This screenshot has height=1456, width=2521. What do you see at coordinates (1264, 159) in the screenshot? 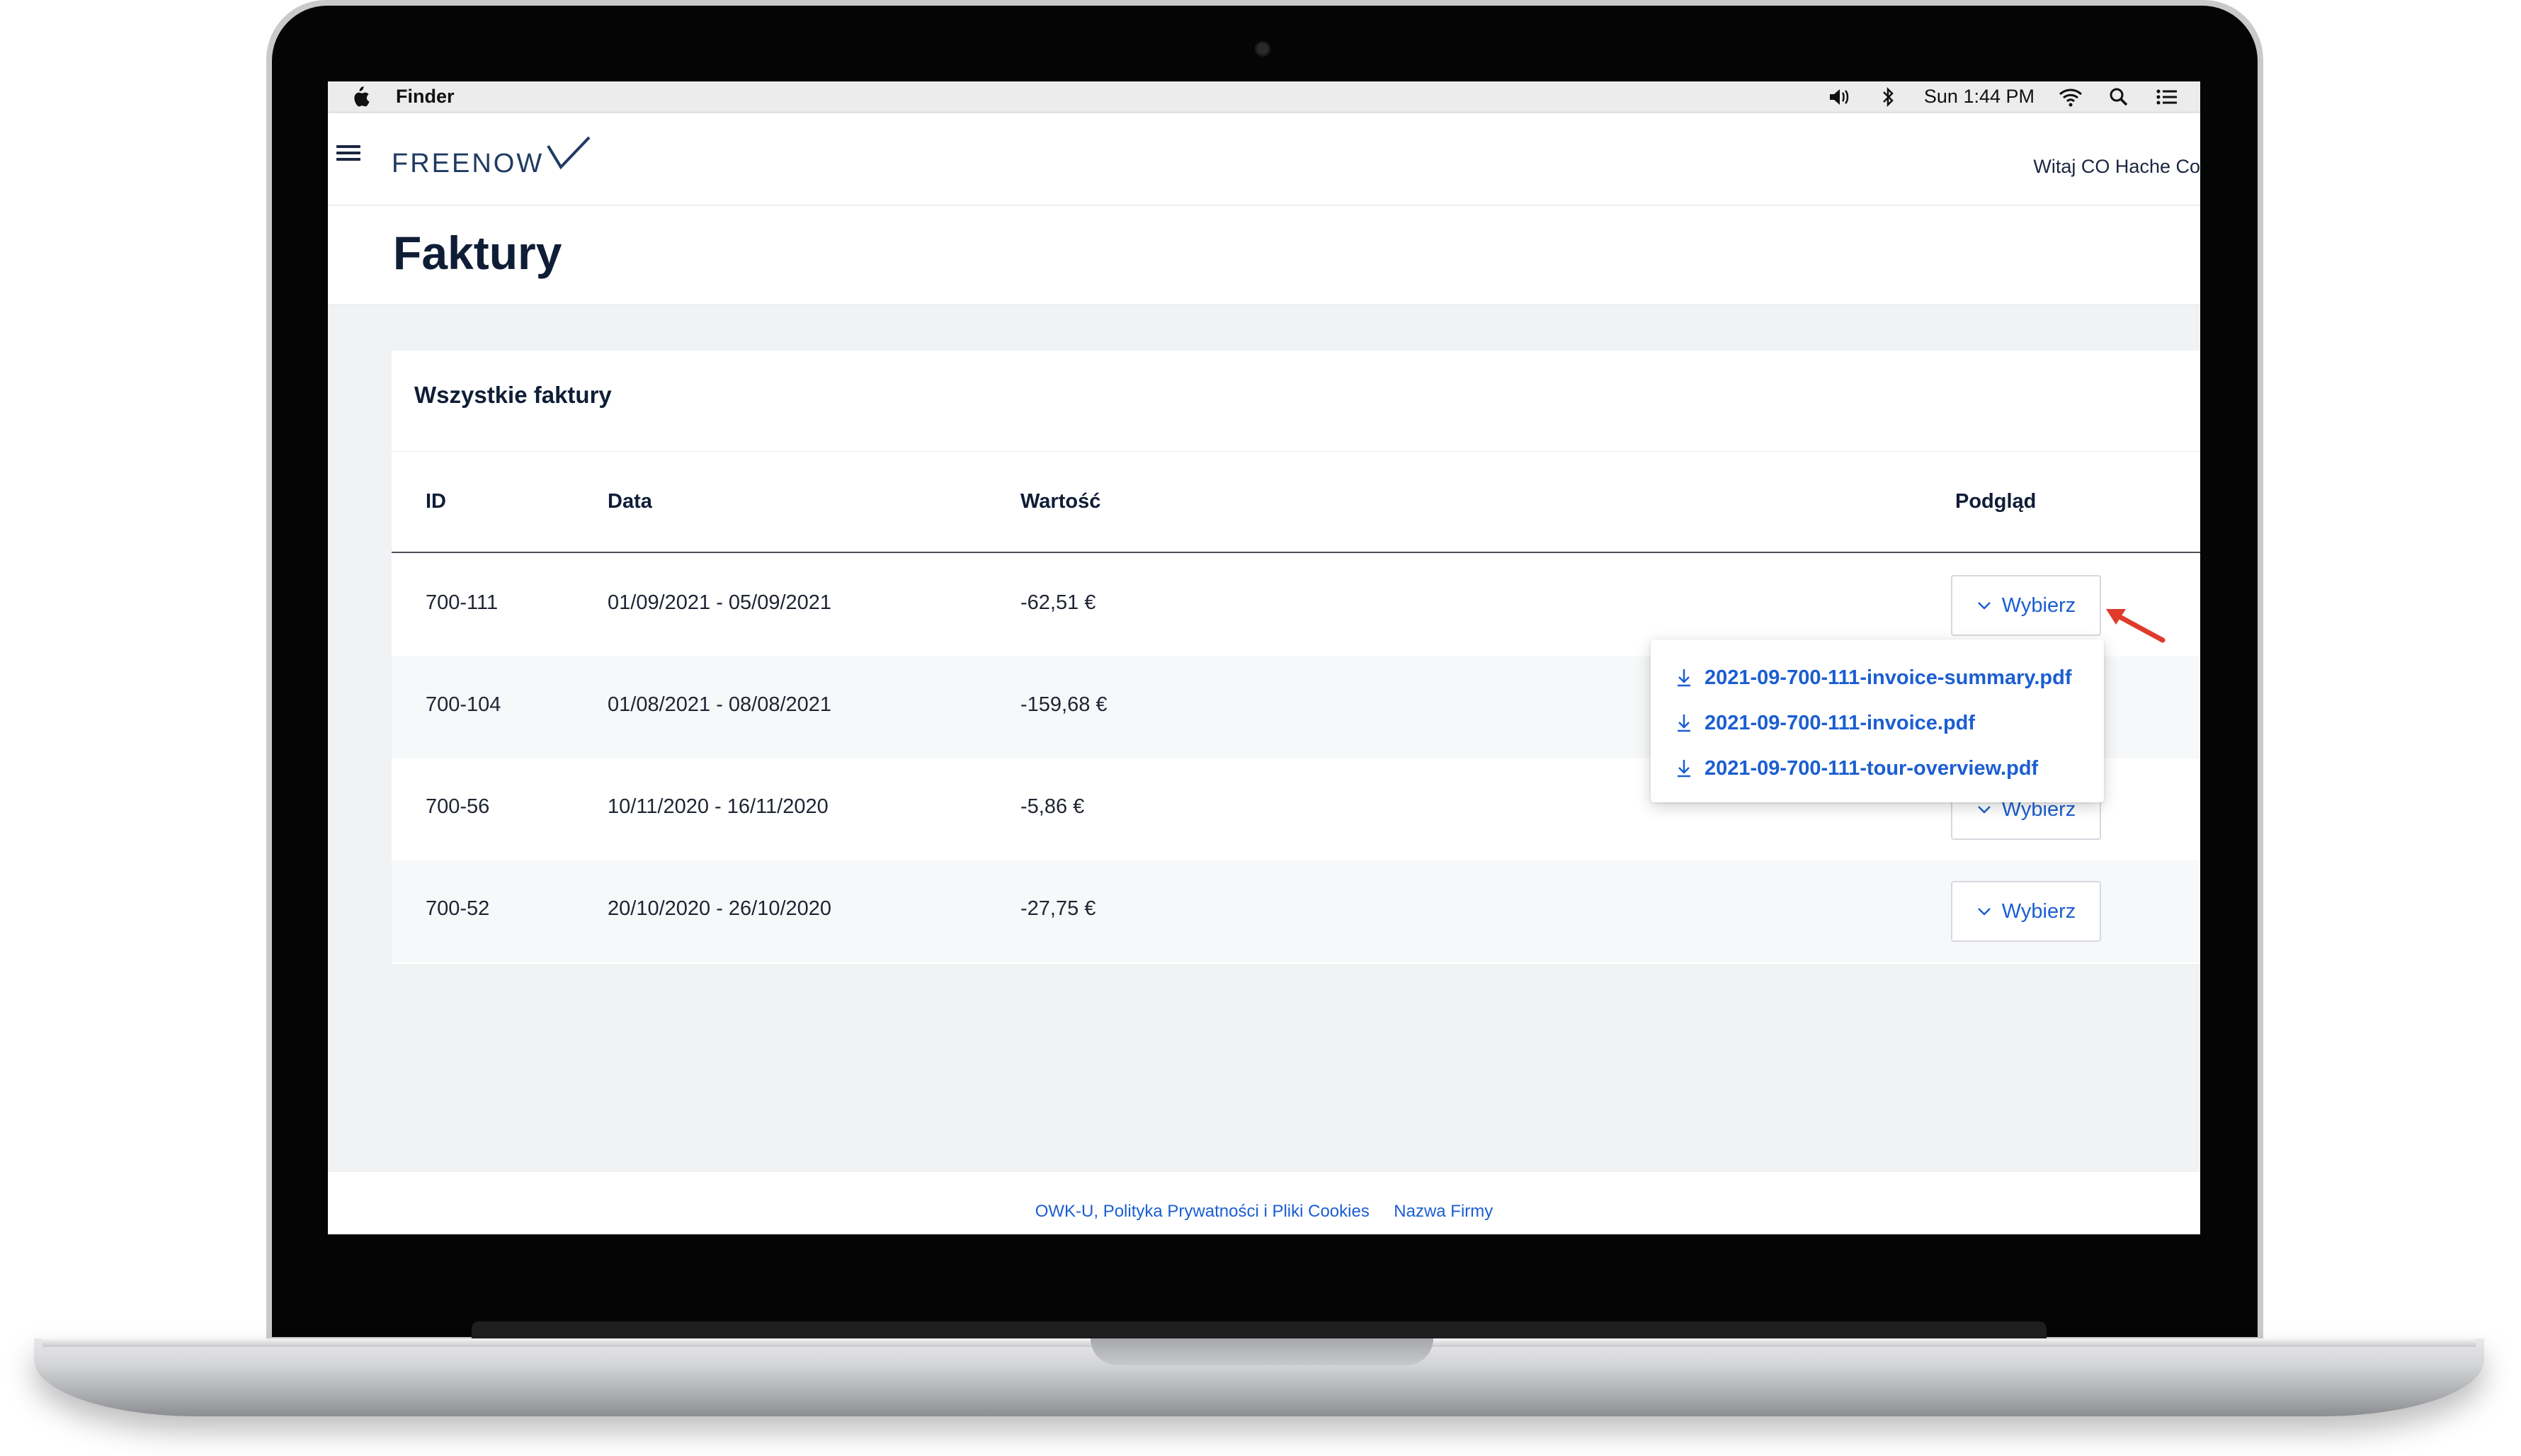
I see `app-header: FREENOW Witaj CO Hache Co` at bounding box center [1264, 159].